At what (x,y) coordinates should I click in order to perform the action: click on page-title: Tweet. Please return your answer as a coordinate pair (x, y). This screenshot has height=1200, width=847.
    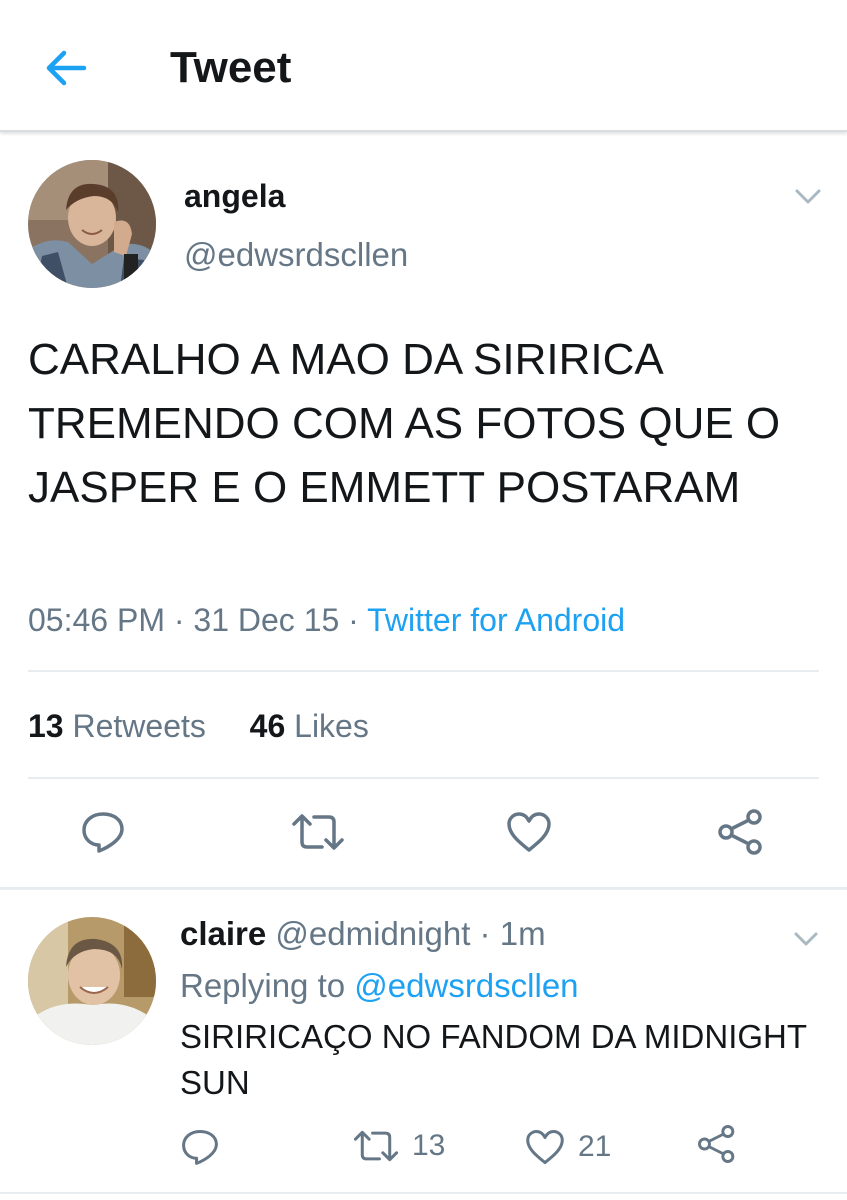
    Looking at the image, I should click on (231, 67).